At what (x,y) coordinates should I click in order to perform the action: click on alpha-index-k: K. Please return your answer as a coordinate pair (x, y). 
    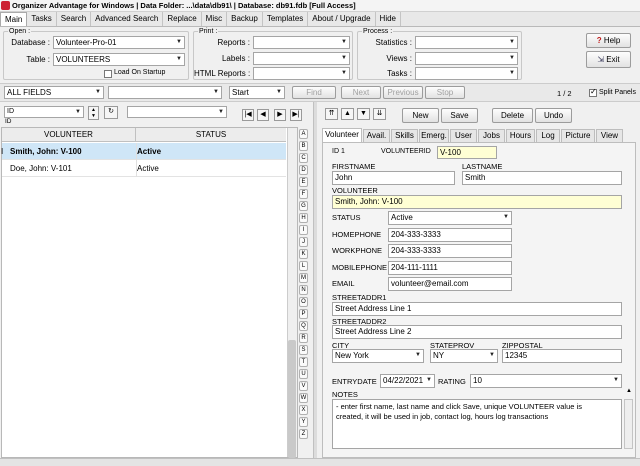
    Looking at the image, I should click on (303, 254).